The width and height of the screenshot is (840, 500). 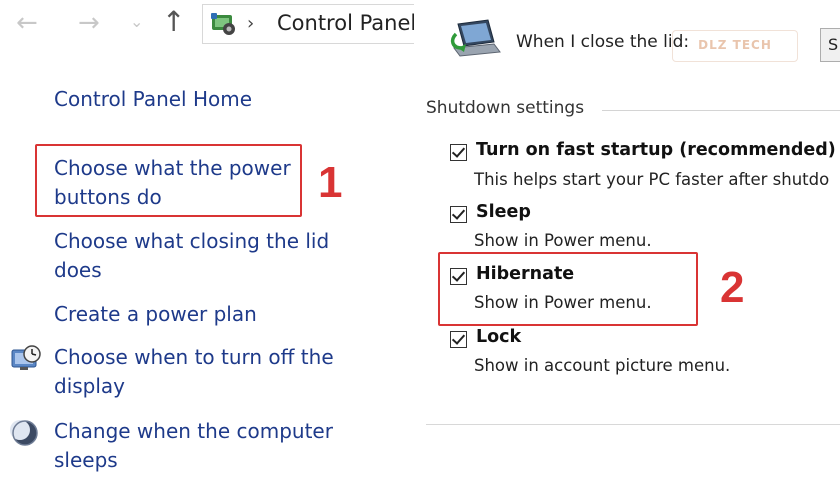 What do you see at coordinates (153, 99) in the screenshot?
I see `sidebar-link-control-panel-home: Control Panel Home` at bounding box center [153, 99].